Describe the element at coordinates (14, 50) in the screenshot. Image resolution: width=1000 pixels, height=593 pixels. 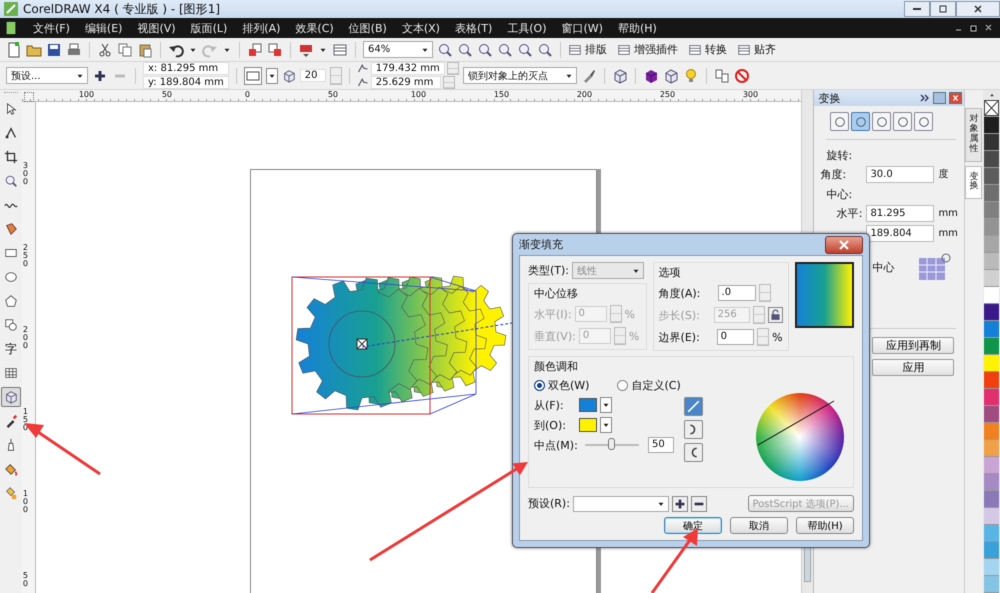
I see `new-file-icon` at that location.